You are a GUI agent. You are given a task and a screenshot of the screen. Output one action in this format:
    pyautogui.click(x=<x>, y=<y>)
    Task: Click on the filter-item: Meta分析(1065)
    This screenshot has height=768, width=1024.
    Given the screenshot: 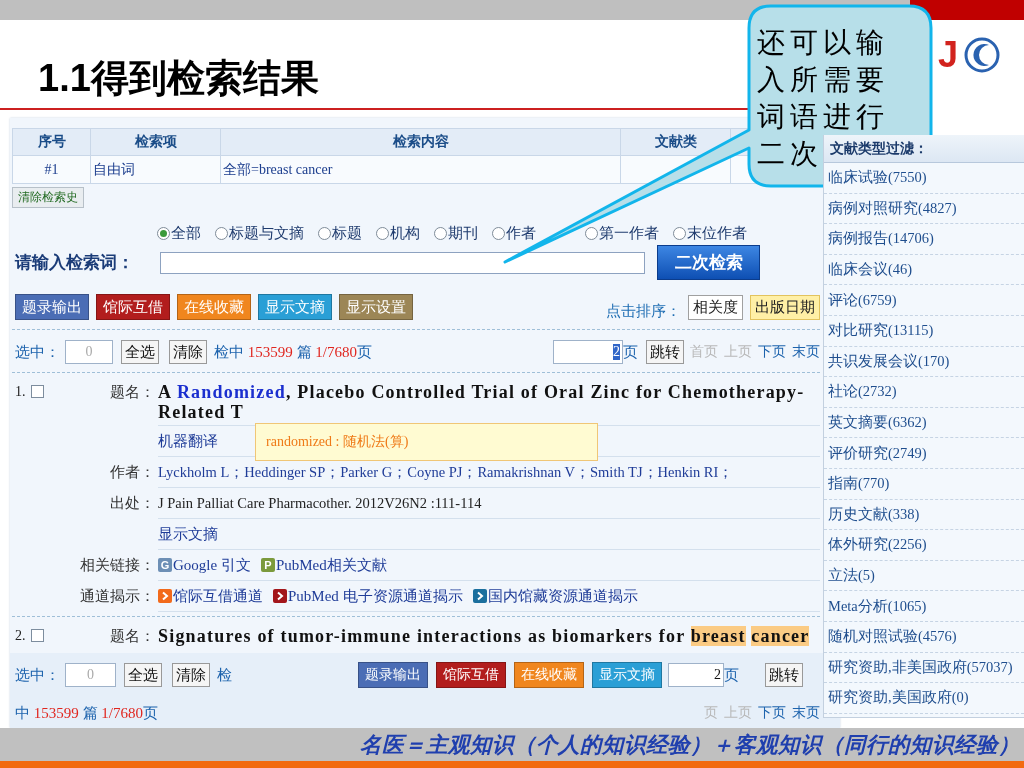 What is the action you would take?
    pyautogui.click(x=924, y=606)
    